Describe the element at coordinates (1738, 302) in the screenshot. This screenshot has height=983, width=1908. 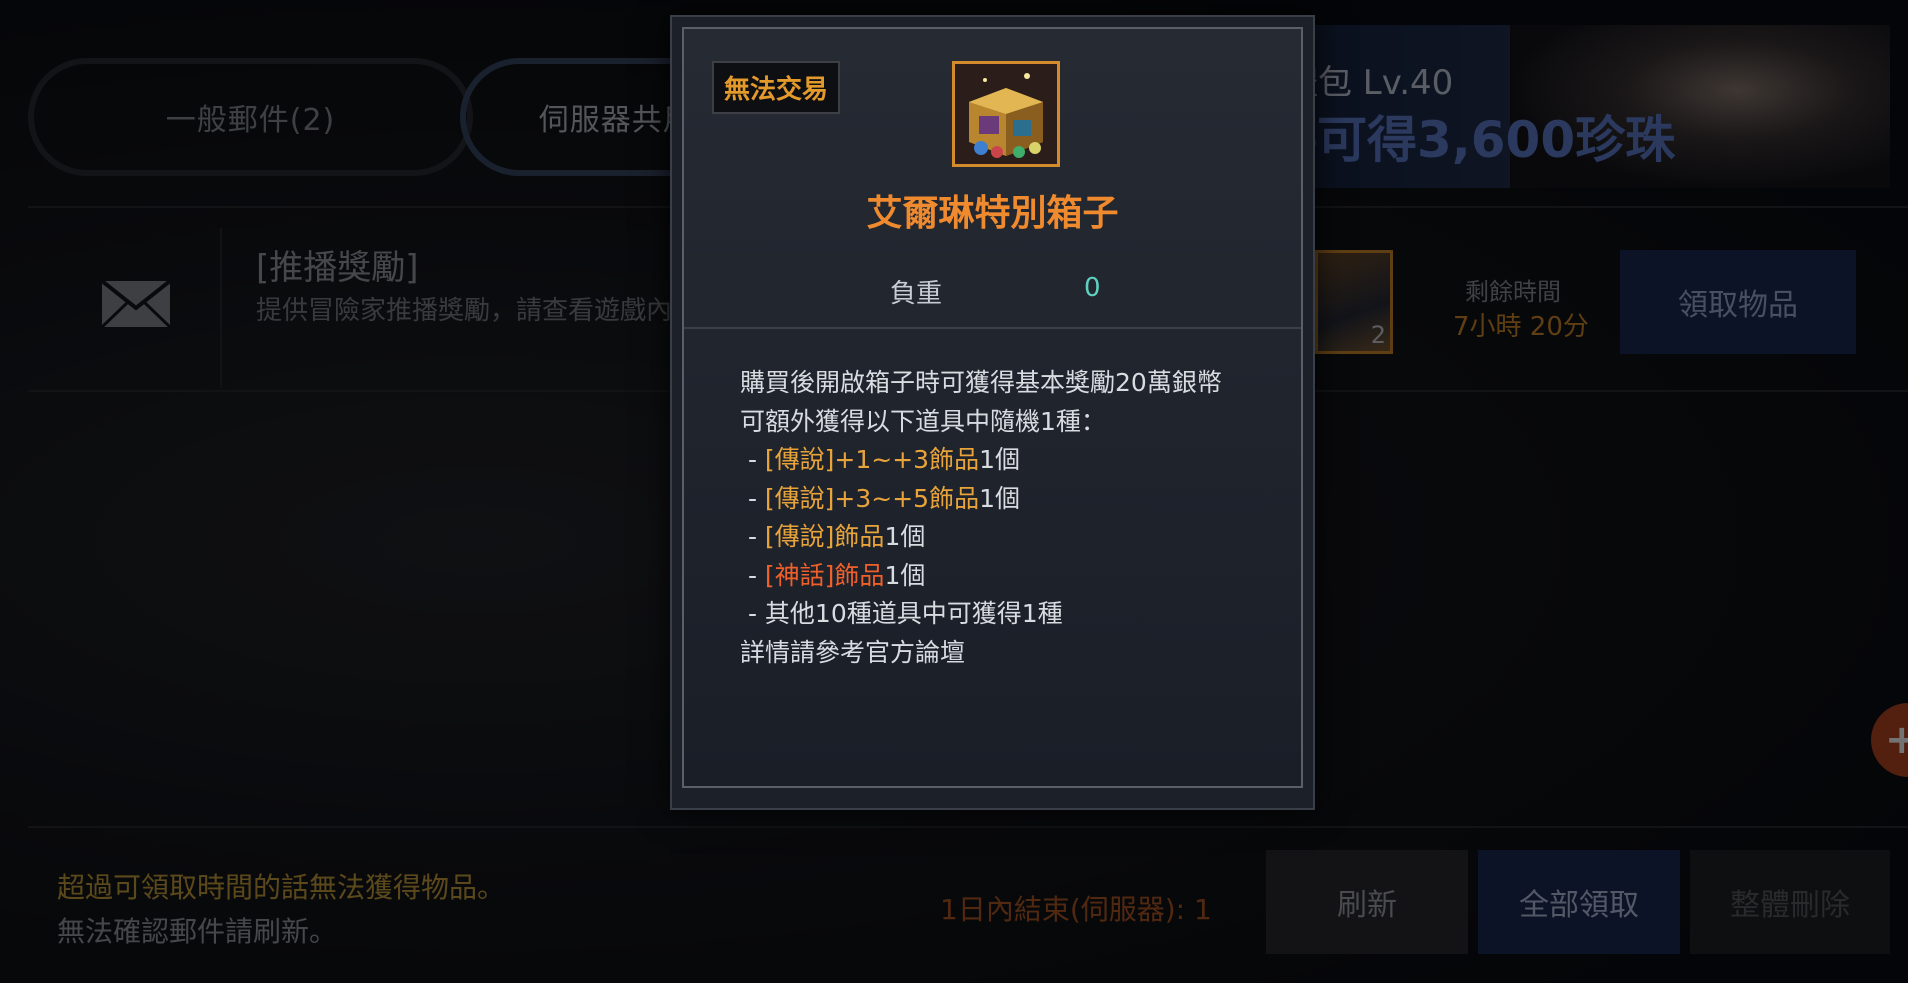
I see `claim-item-button: 領取物品` at that location.